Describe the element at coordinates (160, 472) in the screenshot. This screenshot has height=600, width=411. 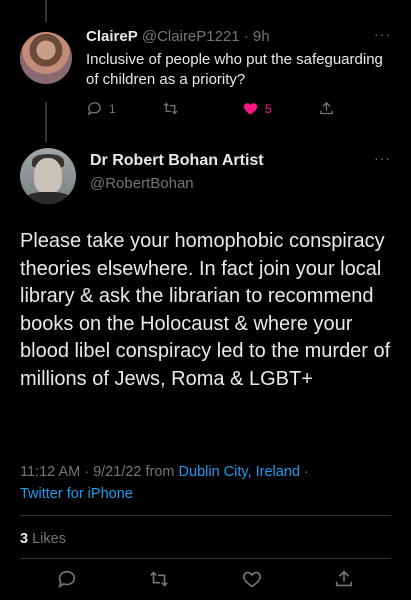
I see `from-label: from` at that location.